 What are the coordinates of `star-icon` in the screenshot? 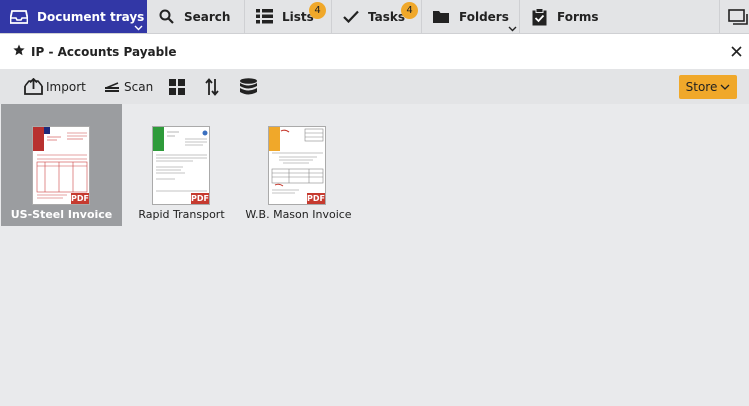 It's located at (19, 51).